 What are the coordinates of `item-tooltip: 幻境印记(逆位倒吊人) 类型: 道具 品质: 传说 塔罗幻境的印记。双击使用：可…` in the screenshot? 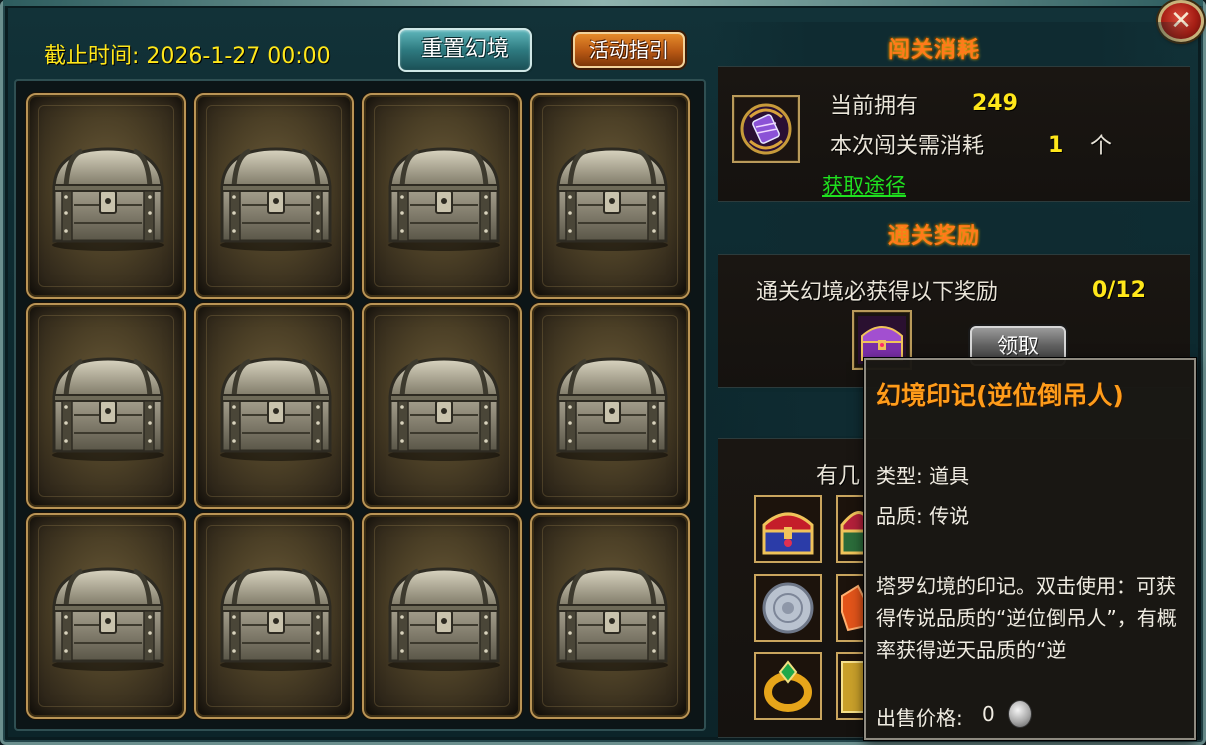 It's located at (1030, 549).